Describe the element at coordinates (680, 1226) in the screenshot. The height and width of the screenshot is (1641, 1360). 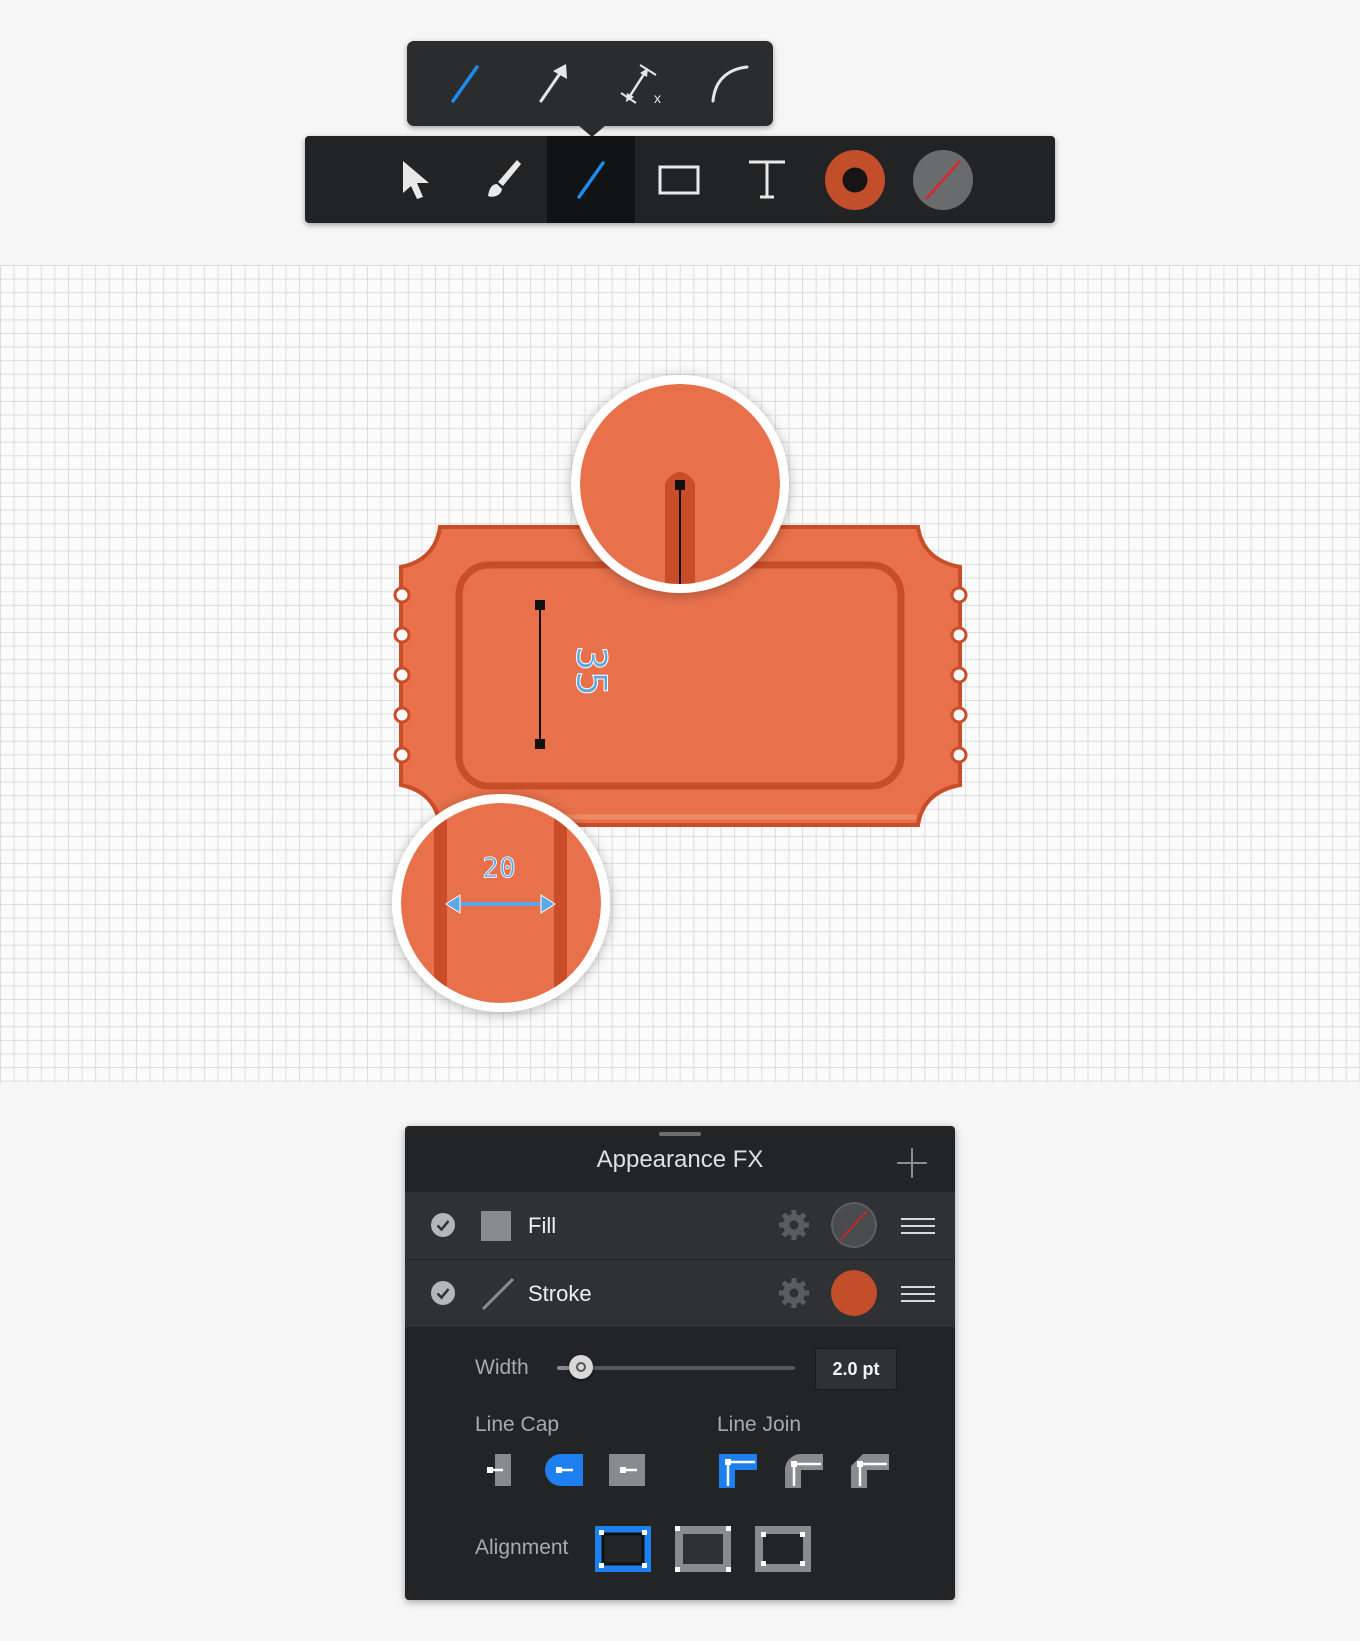
I see `fill-row: Fill` at that location.